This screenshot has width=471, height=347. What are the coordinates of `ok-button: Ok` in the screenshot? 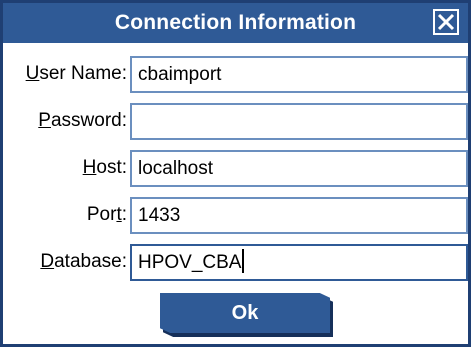 It's located at (245, 313).